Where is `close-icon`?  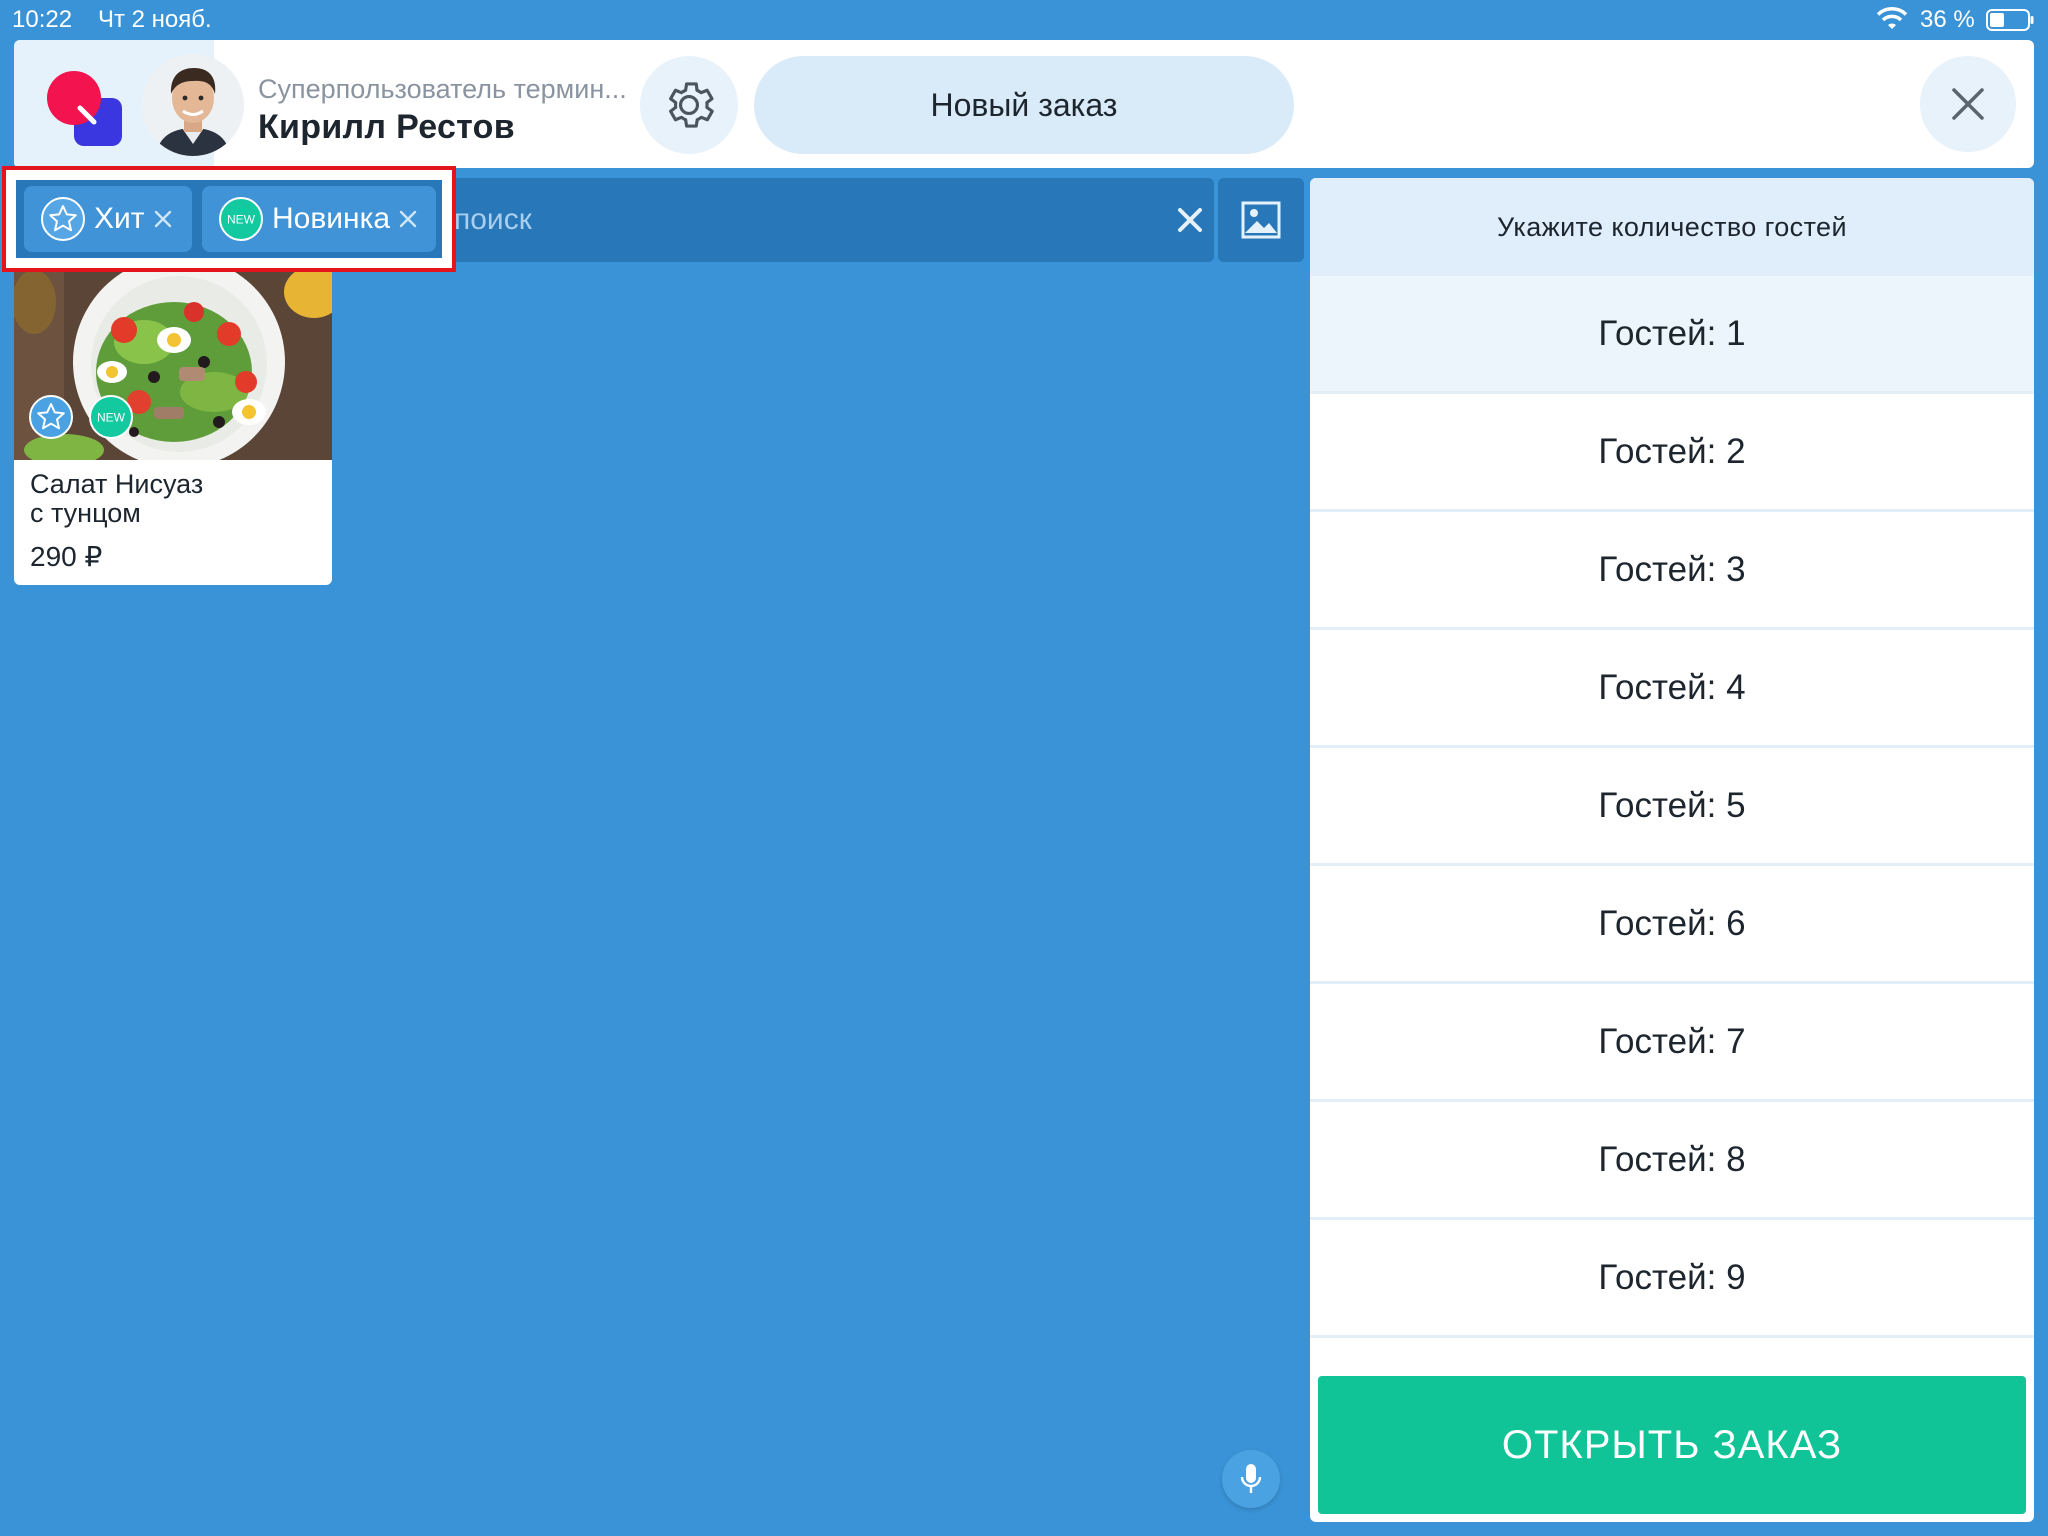
close-icon is located at coordinates (1968, 104).